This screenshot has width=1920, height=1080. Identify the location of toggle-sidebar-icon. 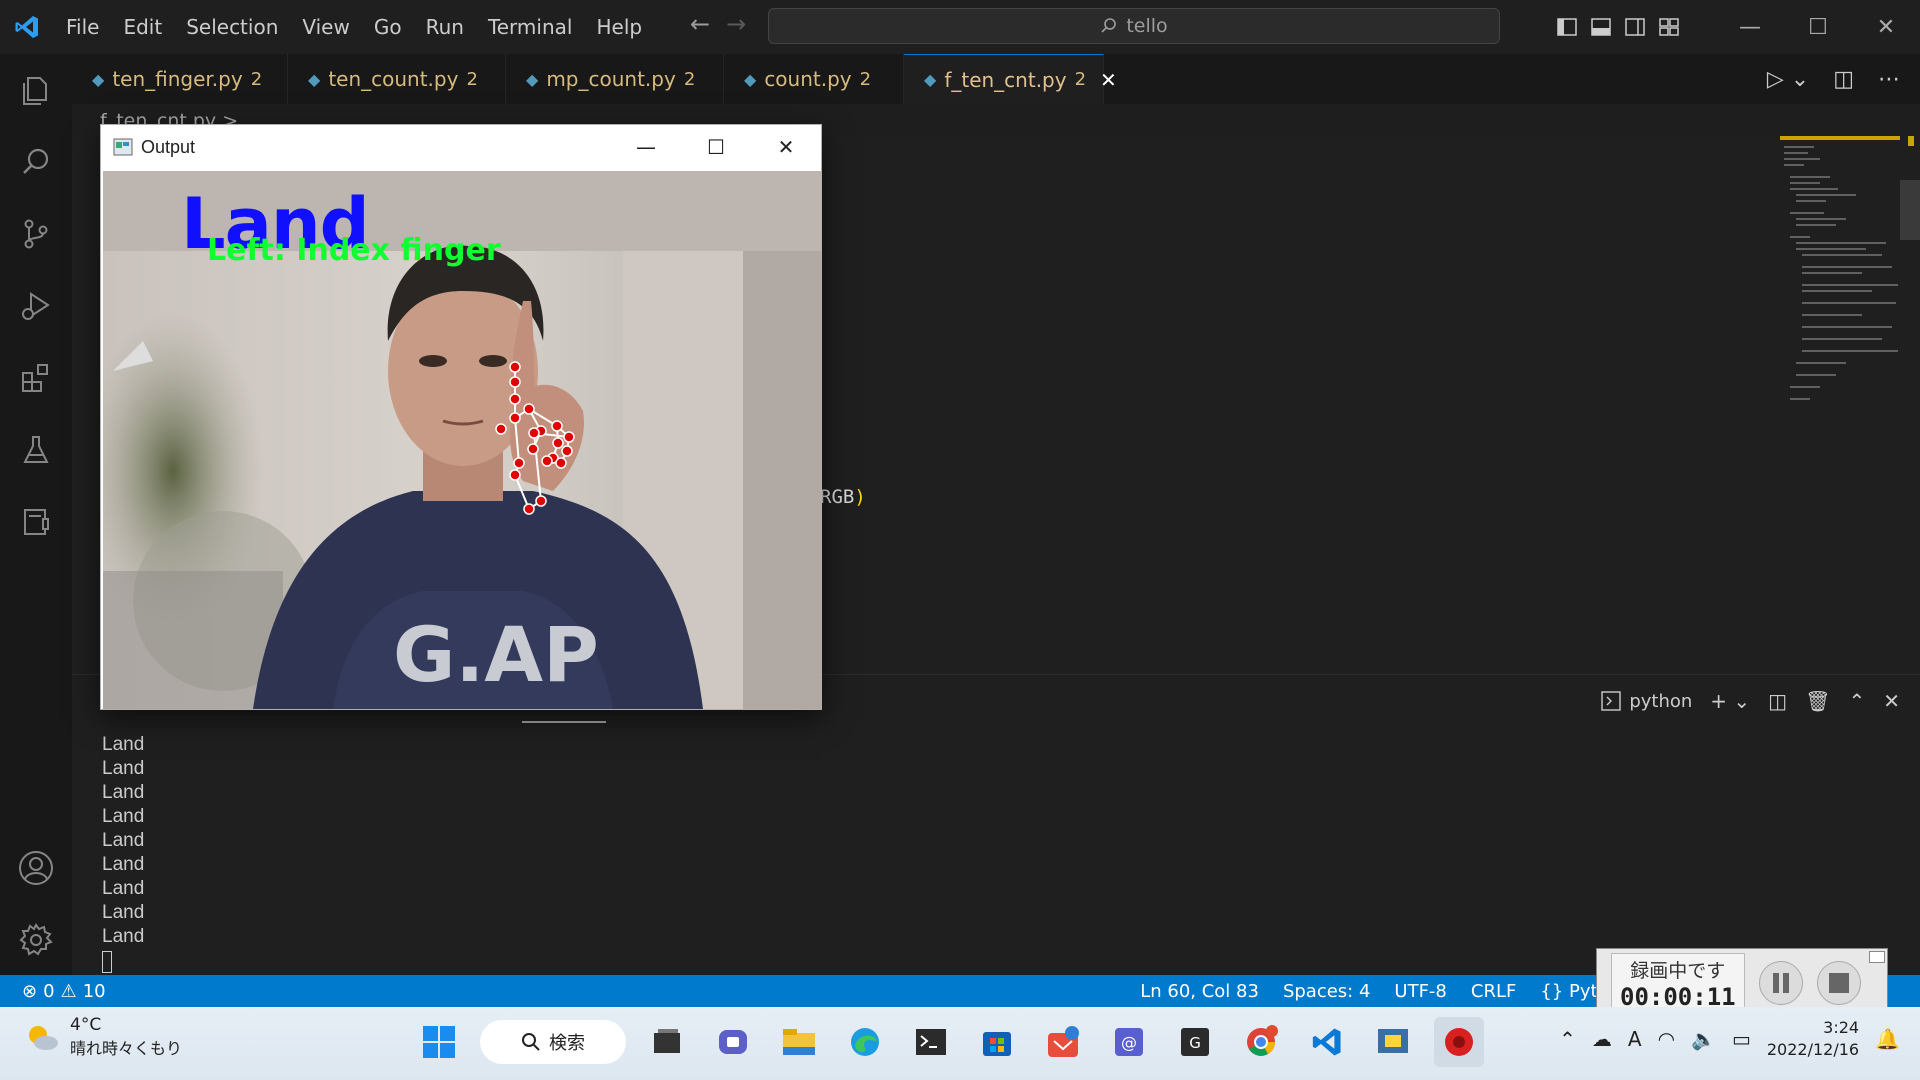
(1567, 27).